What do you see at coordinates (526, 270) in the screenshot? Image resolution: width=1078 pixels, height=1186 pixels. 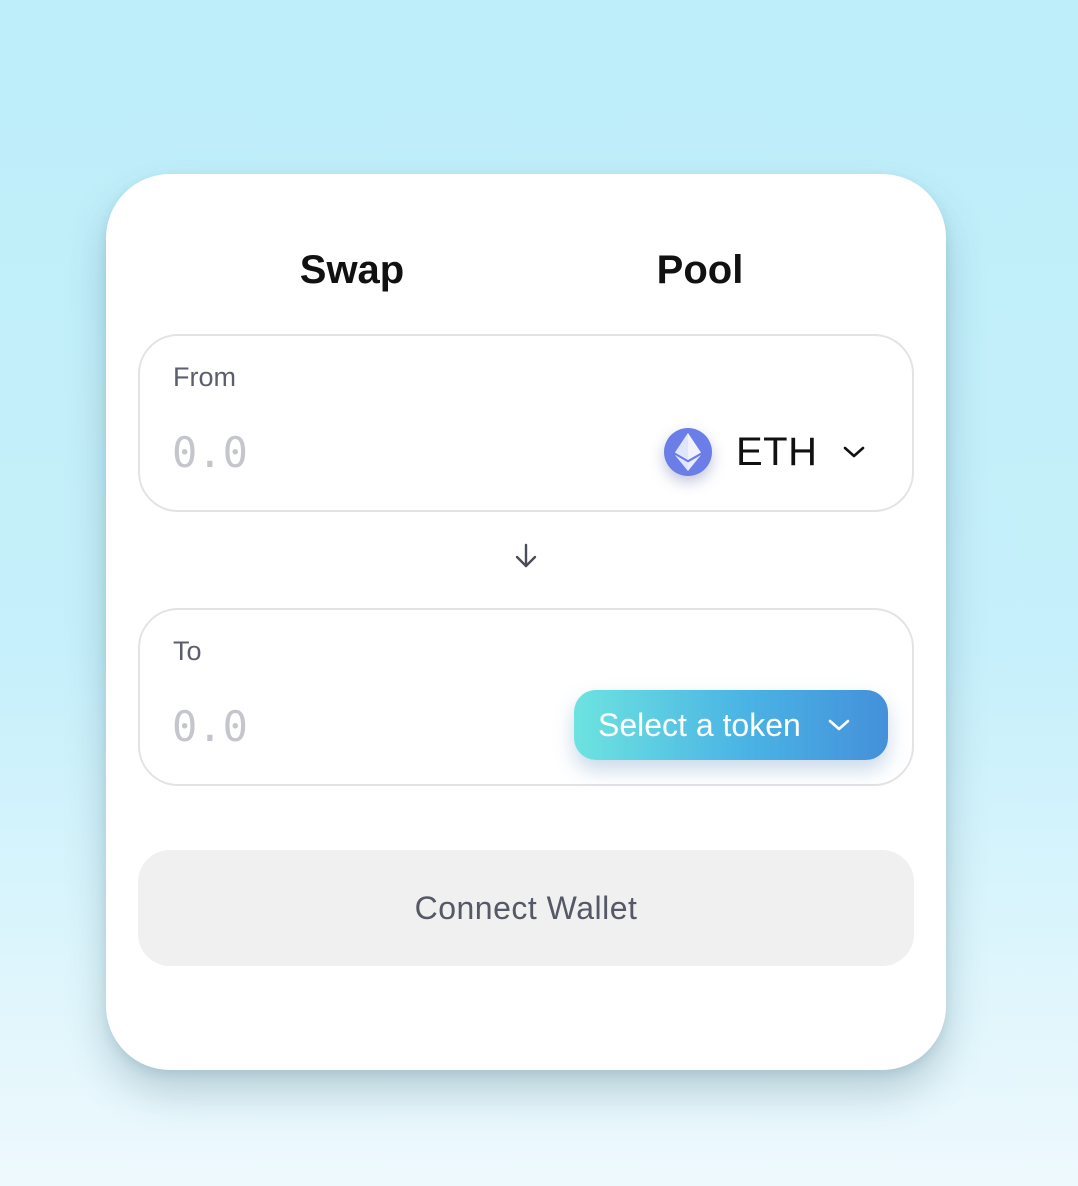 I see `tabs: Swap Pool` at bounding box center [526, 270].